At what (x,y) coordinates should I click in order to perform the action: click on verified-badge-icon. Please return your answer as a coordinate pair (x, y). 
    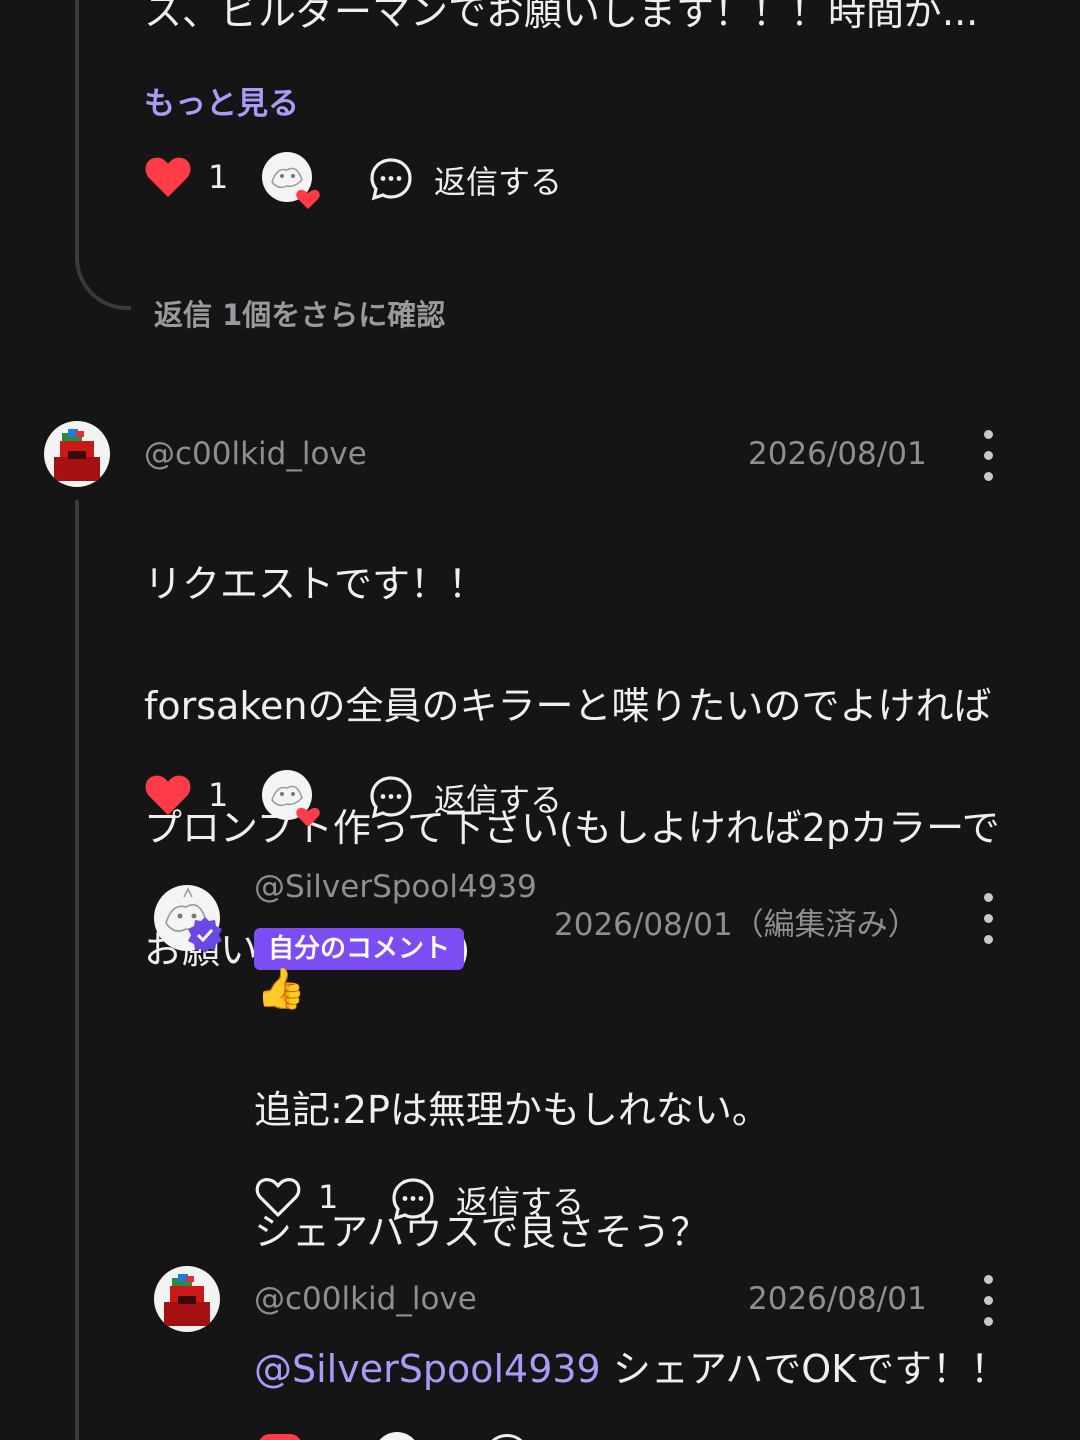
    Looking at the image, I should click on (205, 935).